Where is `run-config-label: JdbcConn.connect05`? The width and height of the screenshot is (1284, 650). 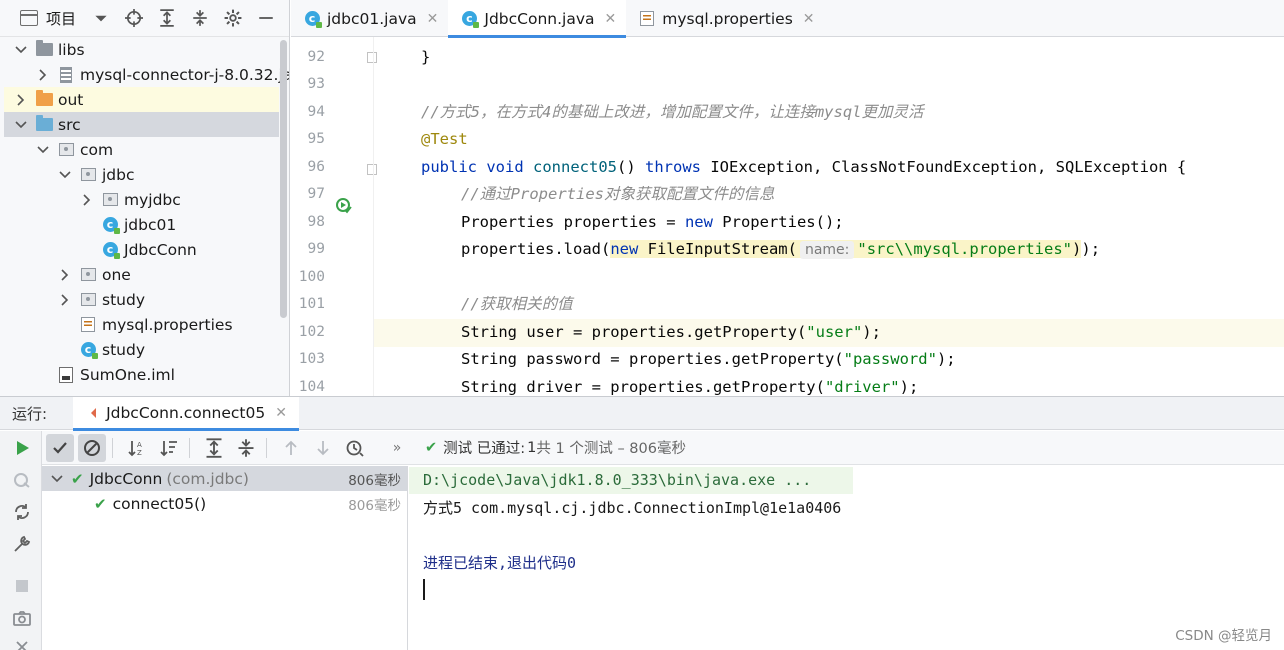
run-config-label: JdbcConn.connect05 is located at coordinates (186, 413).